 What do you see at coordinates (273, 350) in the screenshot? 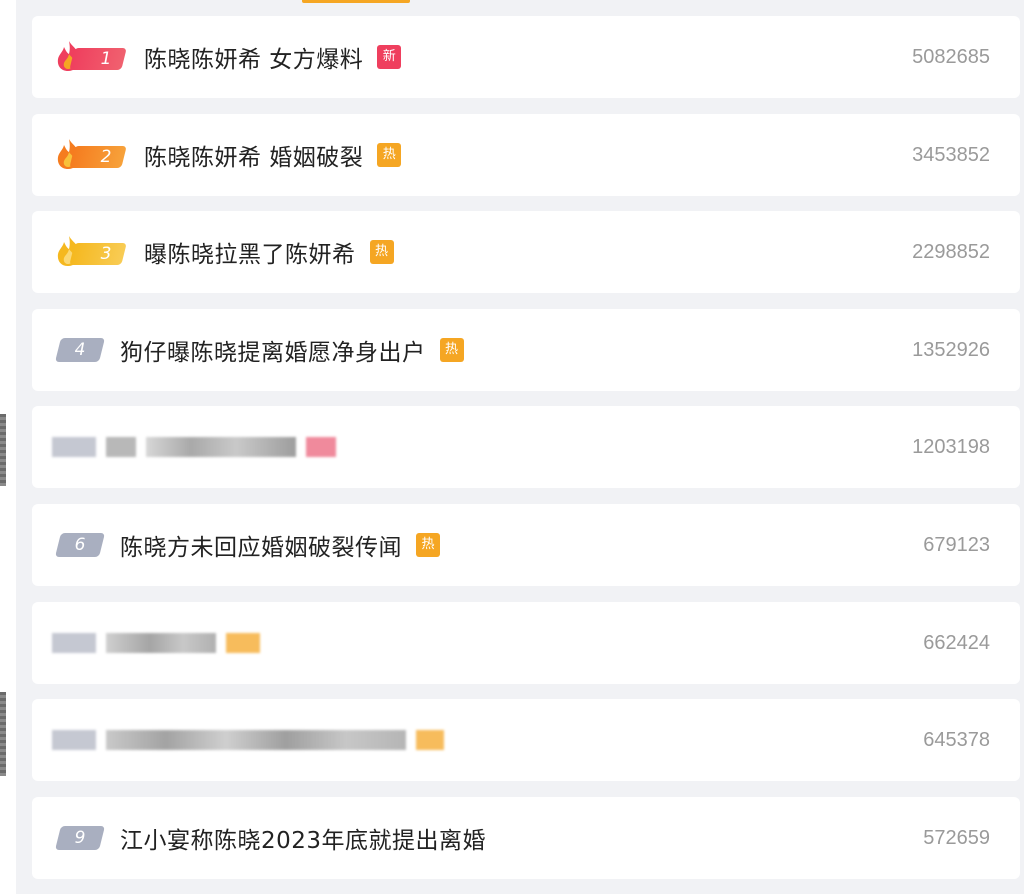
I see `hot-search-title: 狗仔曝陈晓提离婚愿净身出户` at bounding box center [273, 350].